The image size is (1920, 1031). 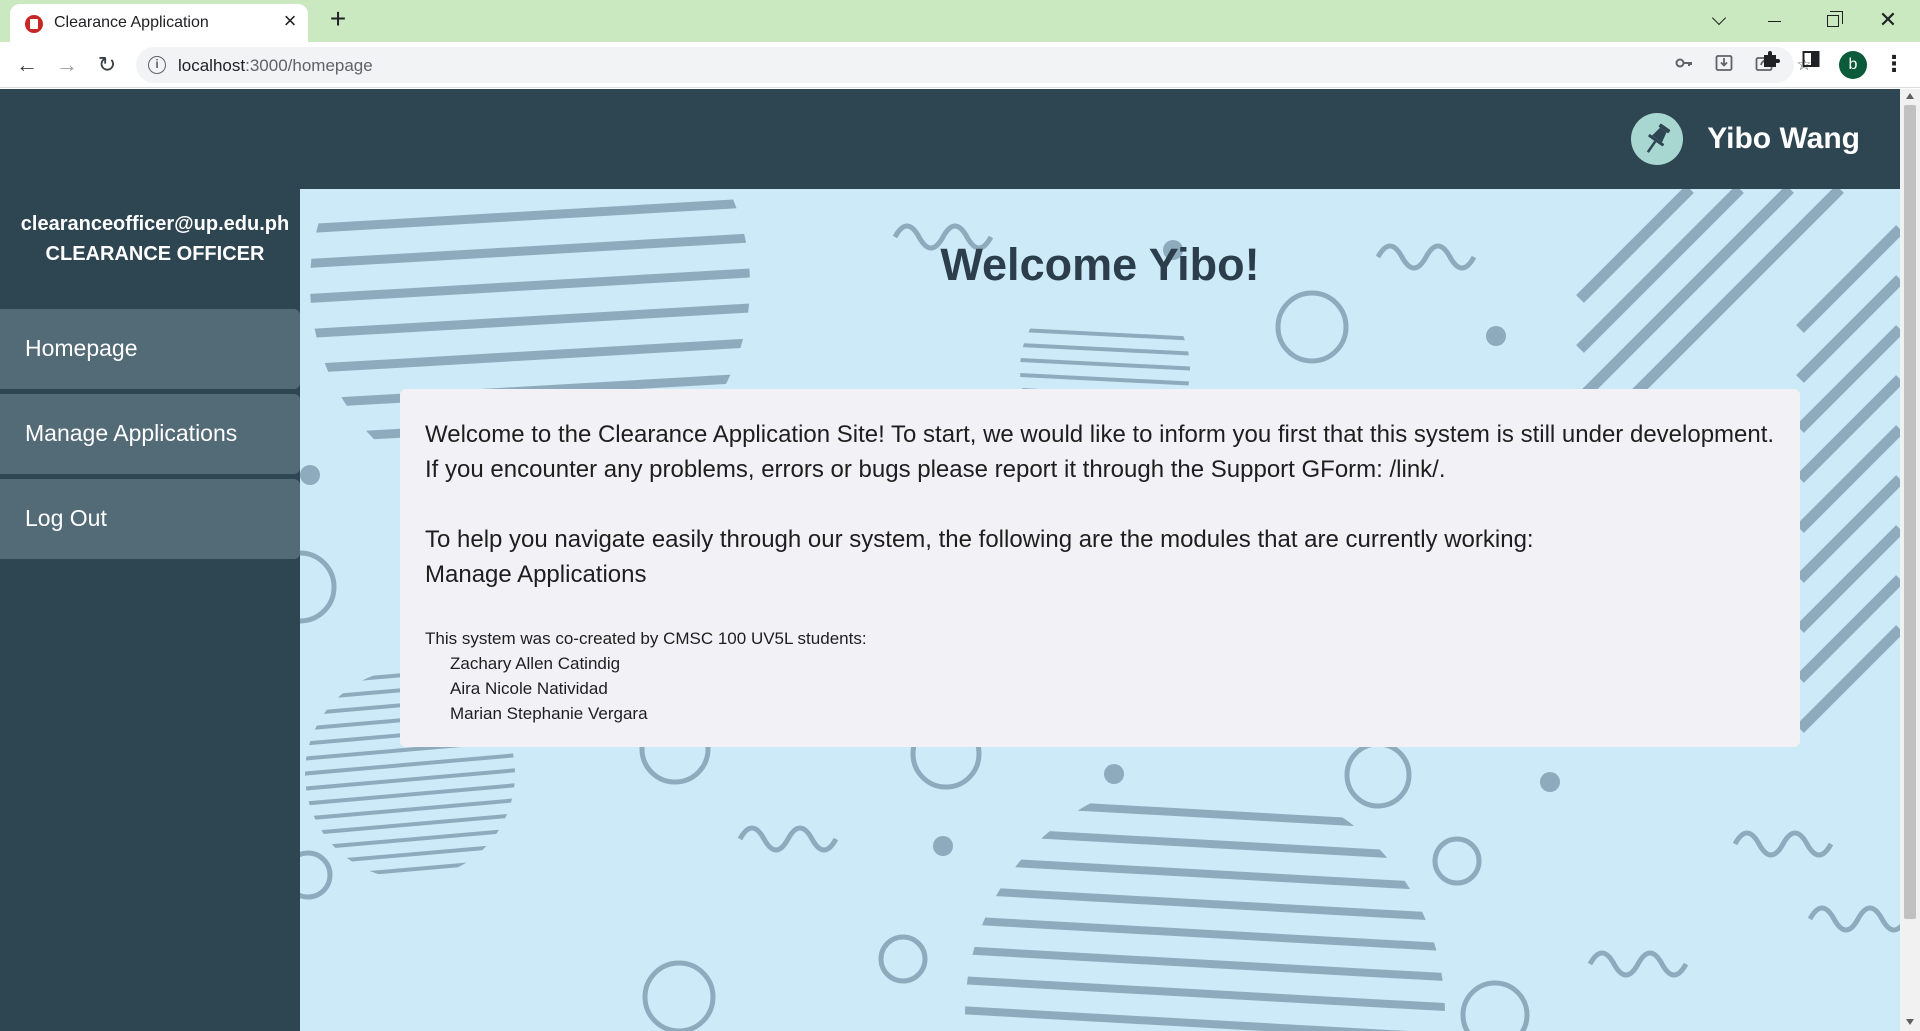 I want to click on install-icon, so click(x=1724, y=65).